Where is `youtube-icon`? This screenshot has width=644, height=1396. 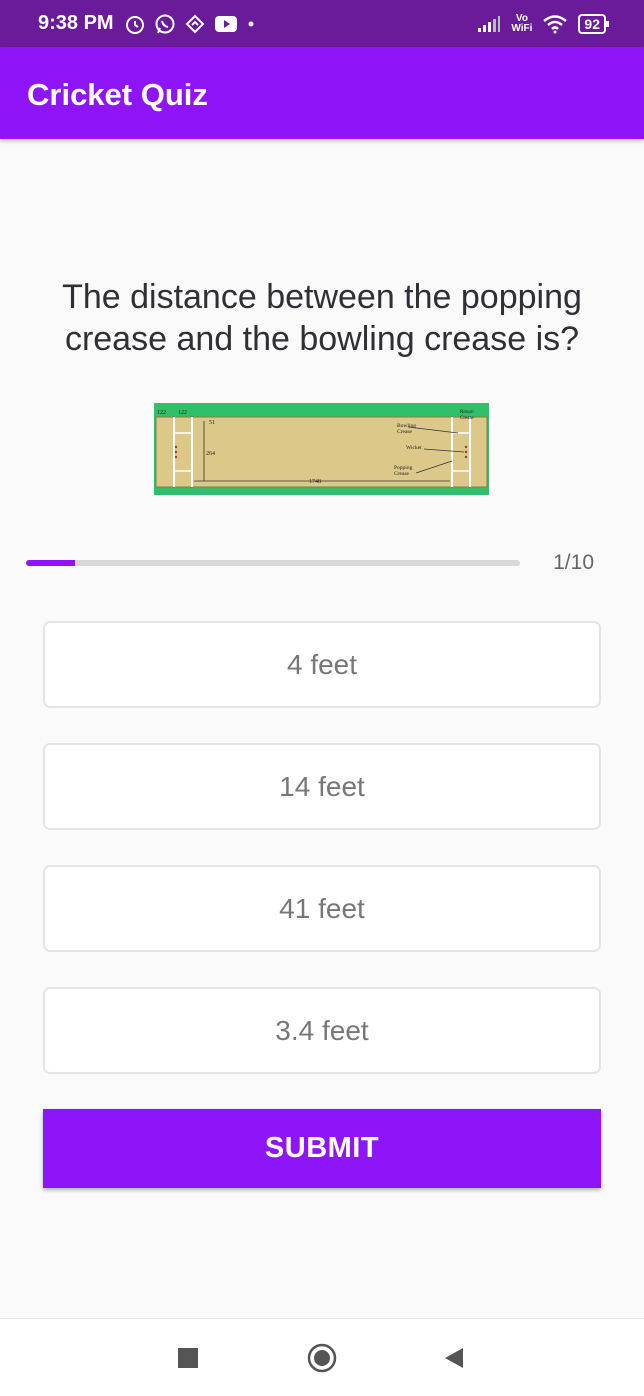 youtube-icon is located at coordinates (225, 23).